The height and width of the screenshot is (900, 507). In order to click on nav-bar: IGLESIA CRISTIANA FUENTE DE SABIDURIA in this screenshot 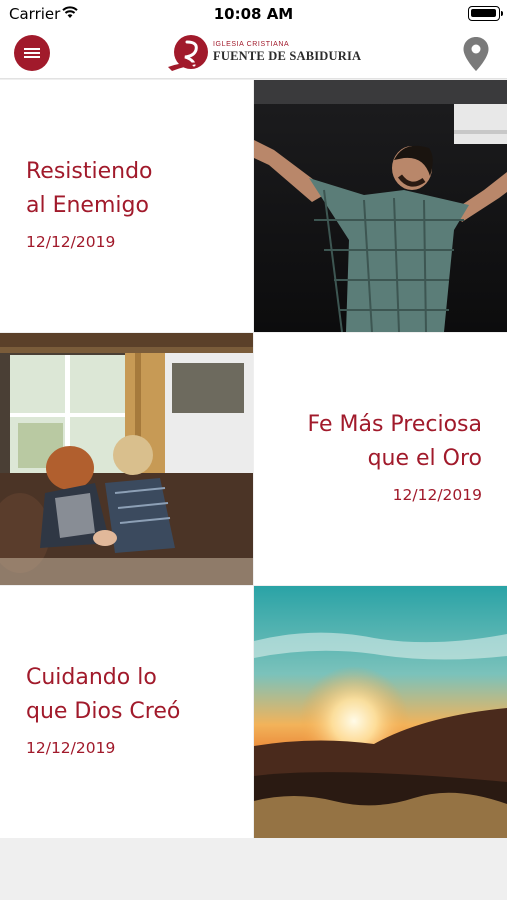, I will do `click(253, 53)`.